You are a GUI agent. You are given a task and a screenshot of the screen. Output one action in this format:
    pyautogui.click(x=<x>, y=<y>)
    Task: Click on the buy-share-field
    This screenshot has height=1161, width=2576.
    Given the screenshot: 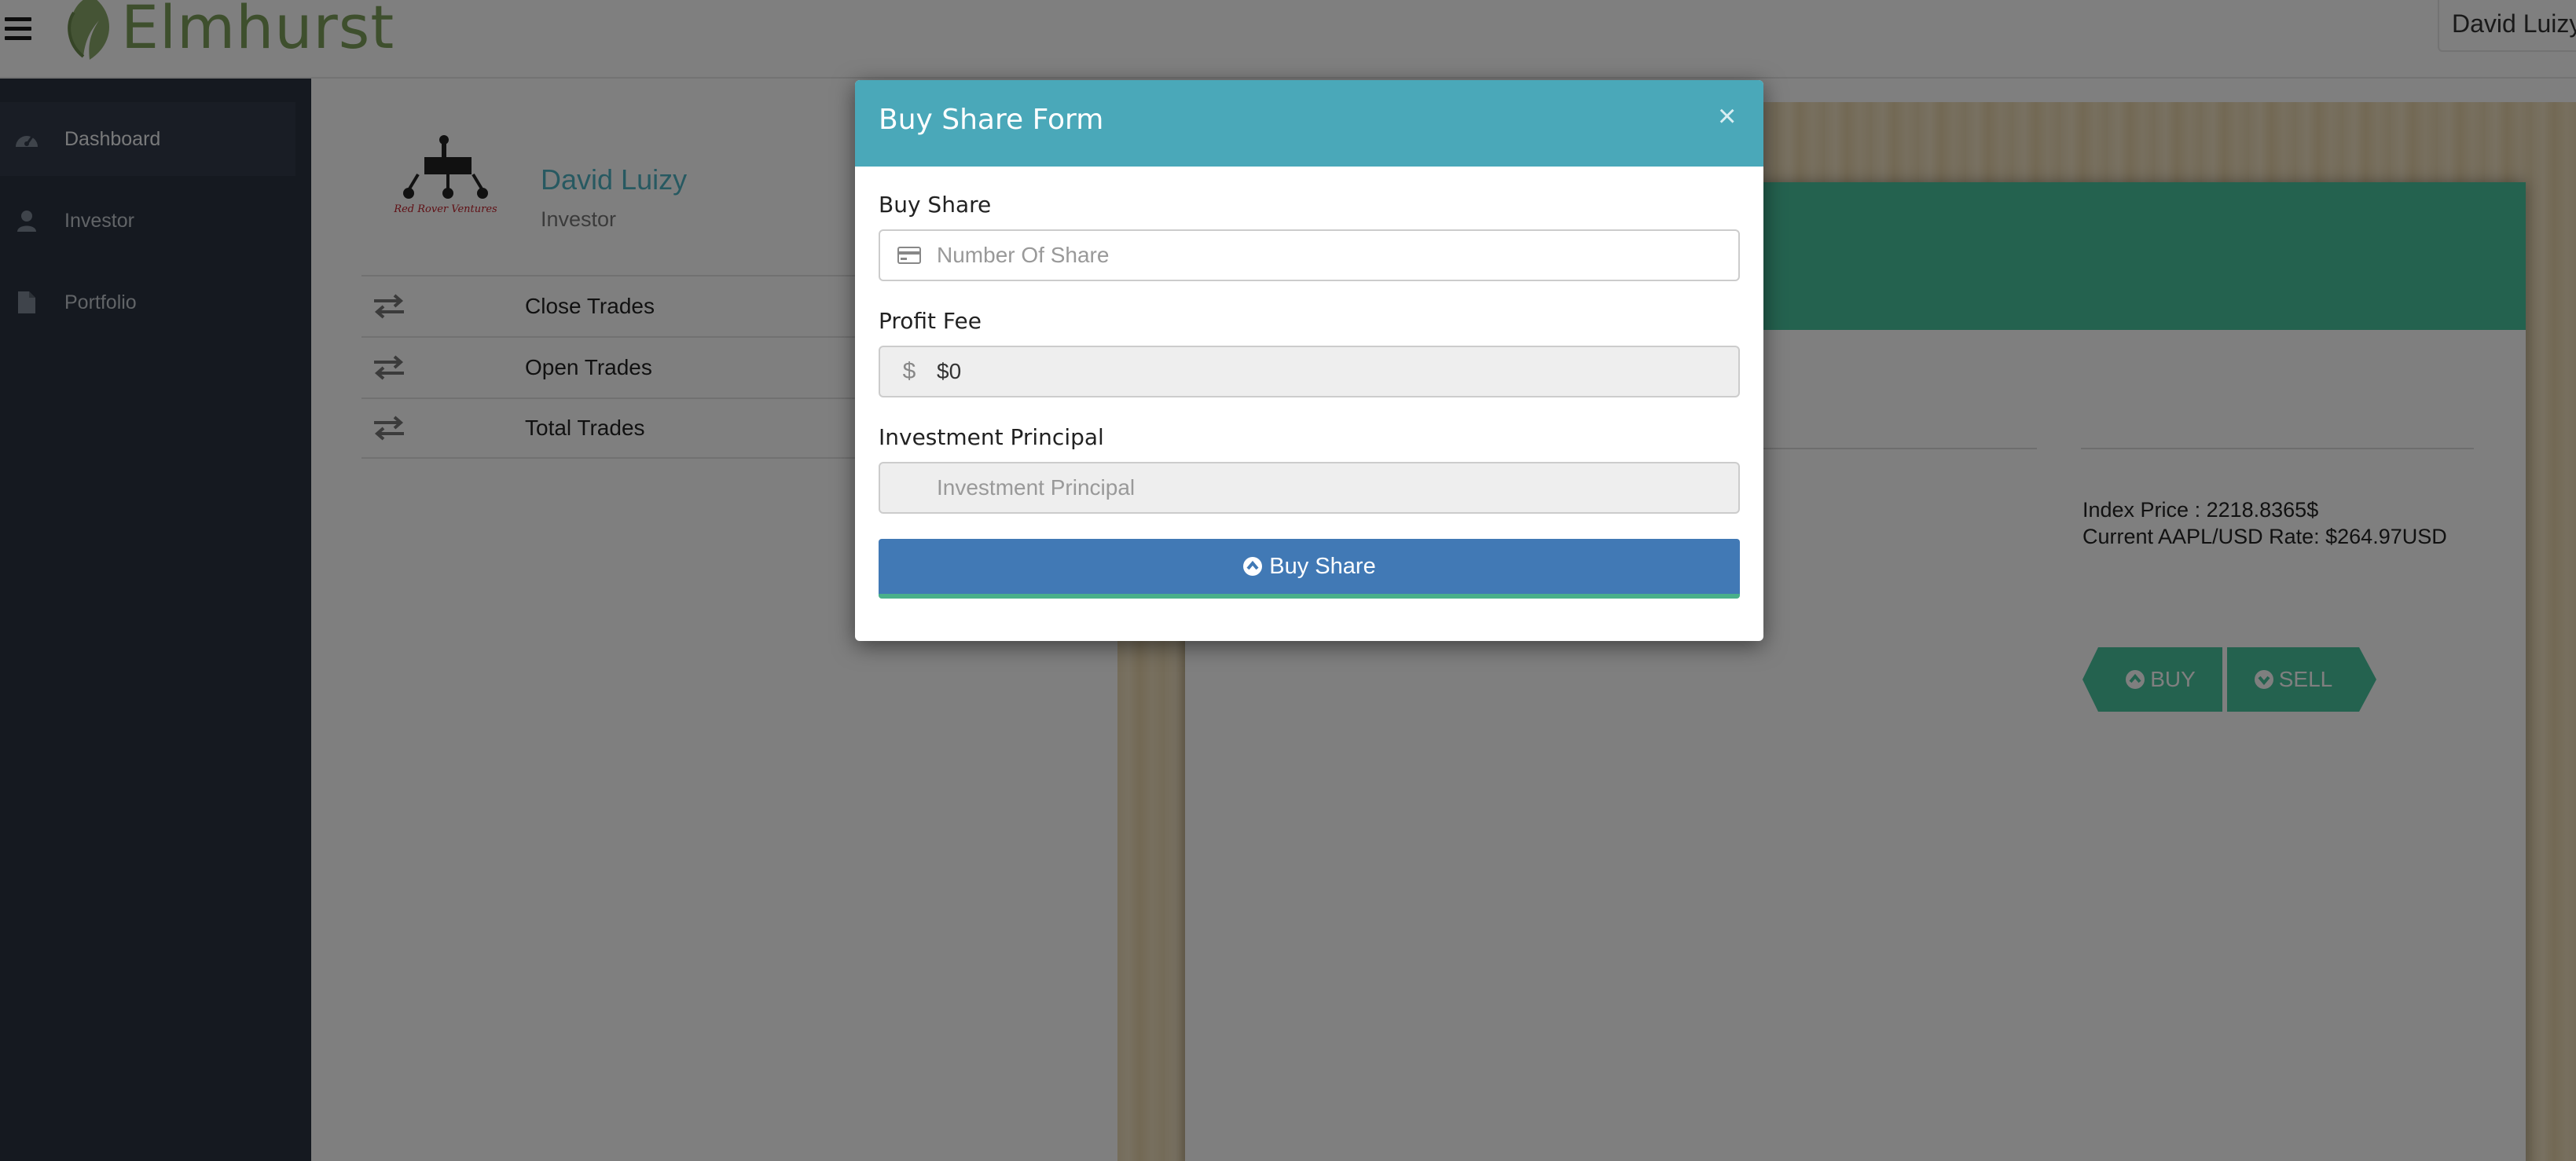 What is the action you would take?
    pyautogui.click(x=1309, y=255)
    